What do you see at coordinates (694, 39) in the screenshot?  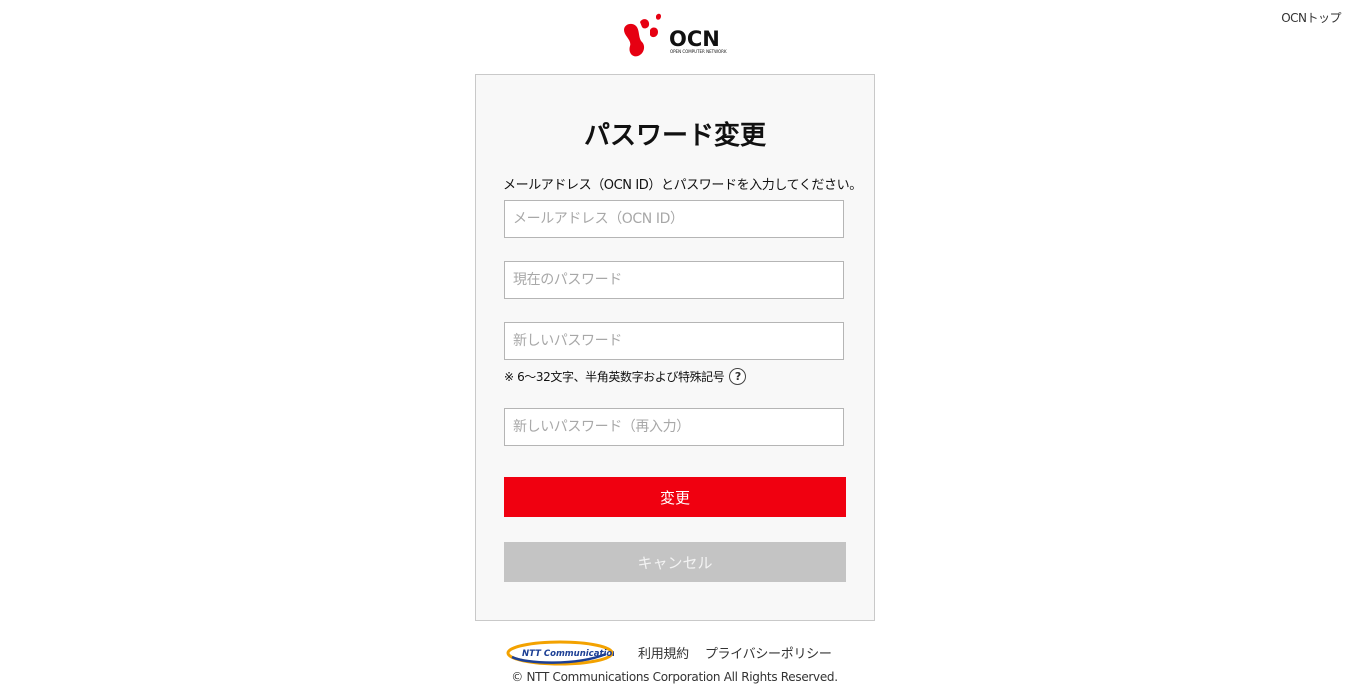 I see `ocn-logo-text: OCN` at bounding box center [694, 39].